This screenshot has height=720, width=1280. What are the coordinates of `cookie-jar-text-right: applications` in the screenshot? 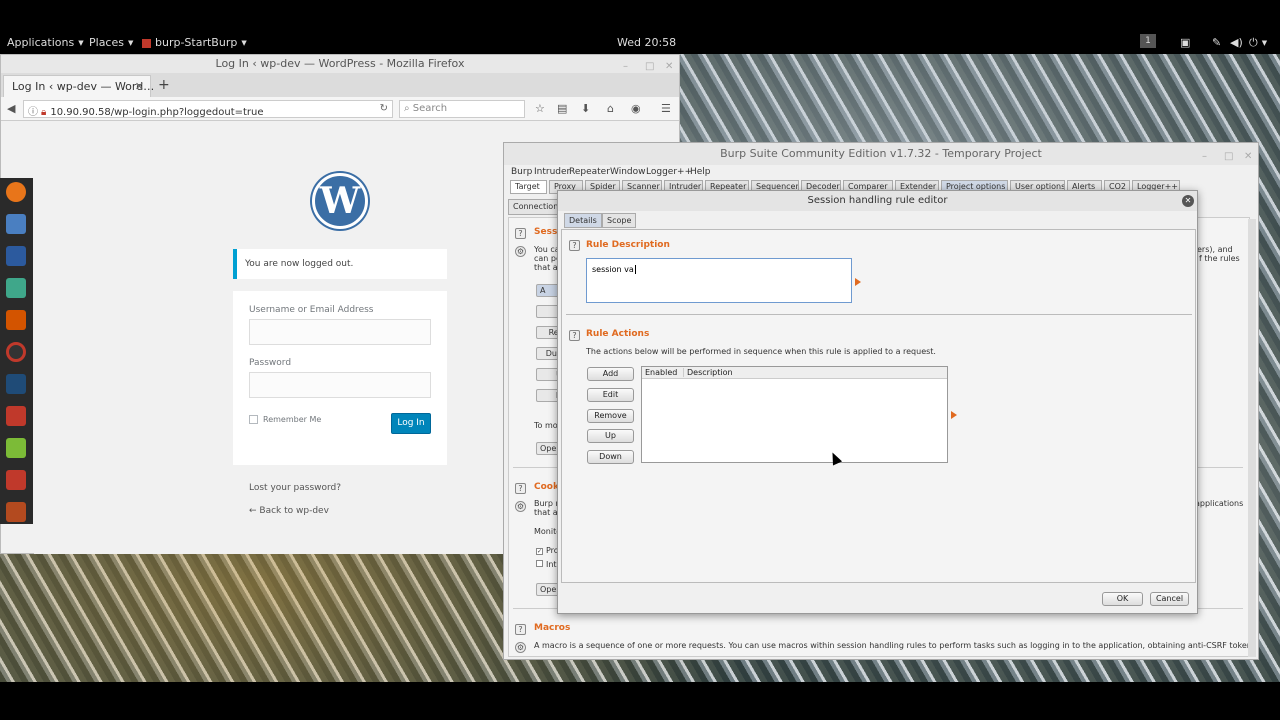 It's located at (1219, 503).